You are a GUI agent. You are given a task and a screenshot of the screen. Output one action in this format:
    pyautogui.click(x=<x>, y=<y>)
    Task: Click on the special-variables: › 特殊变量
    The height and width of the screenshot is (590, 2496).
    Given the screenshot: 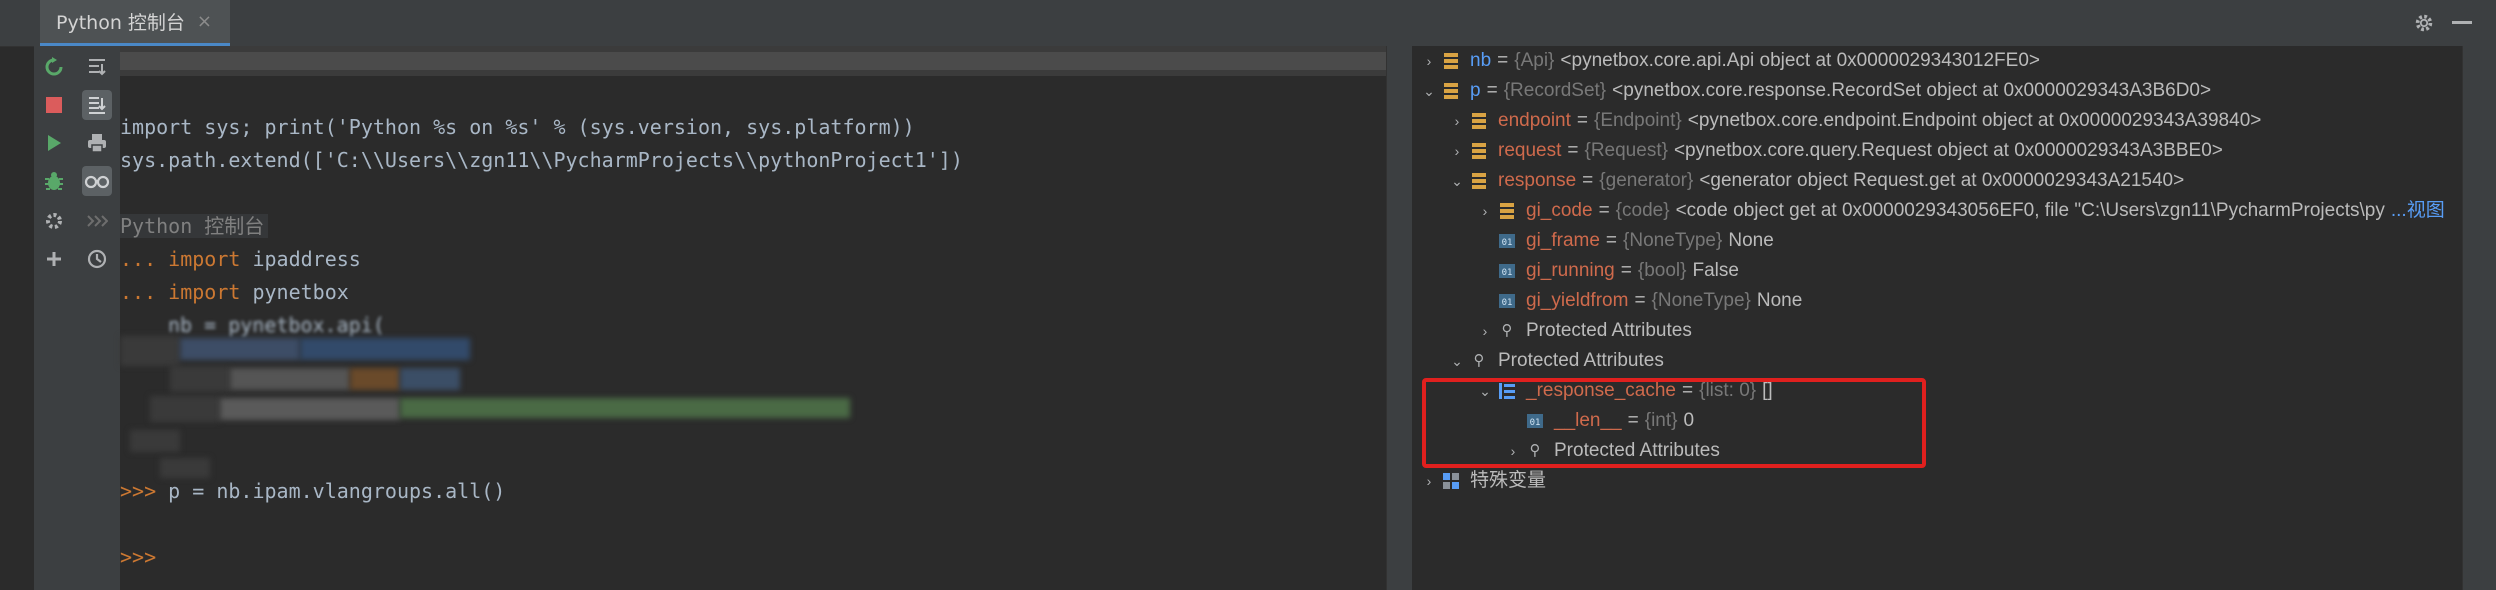 What is the action you would take?
    pyautogui.click(x=1484, y=481)
    